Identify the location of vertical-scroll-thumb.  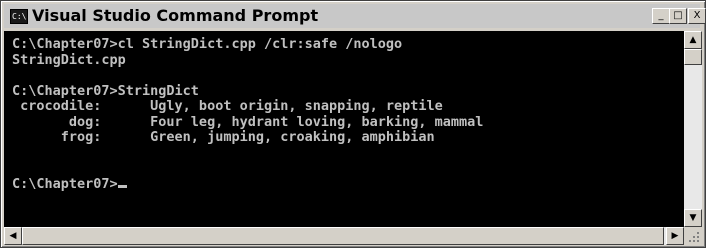
(693, 57).